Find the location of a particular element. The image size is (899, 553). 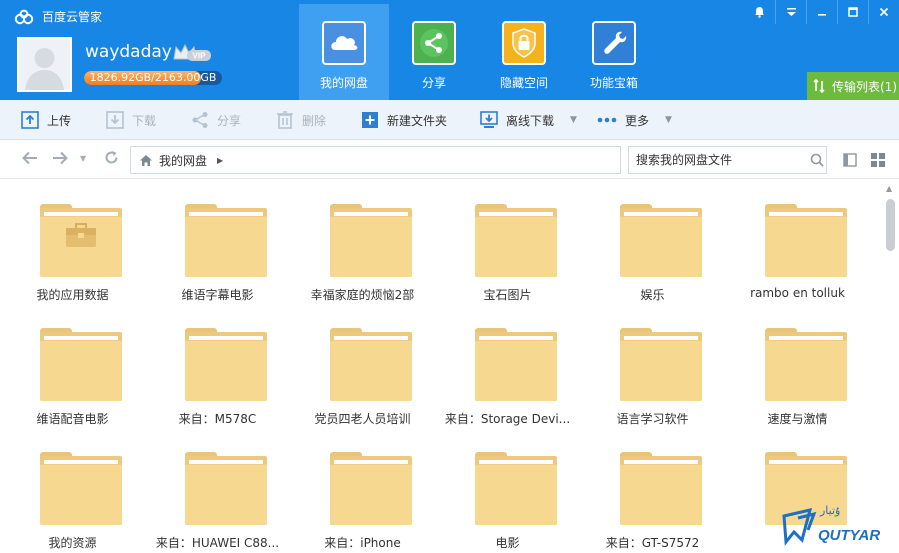

tab-my-netdisk: 我的网盘 is located at coordinates (344, 52).